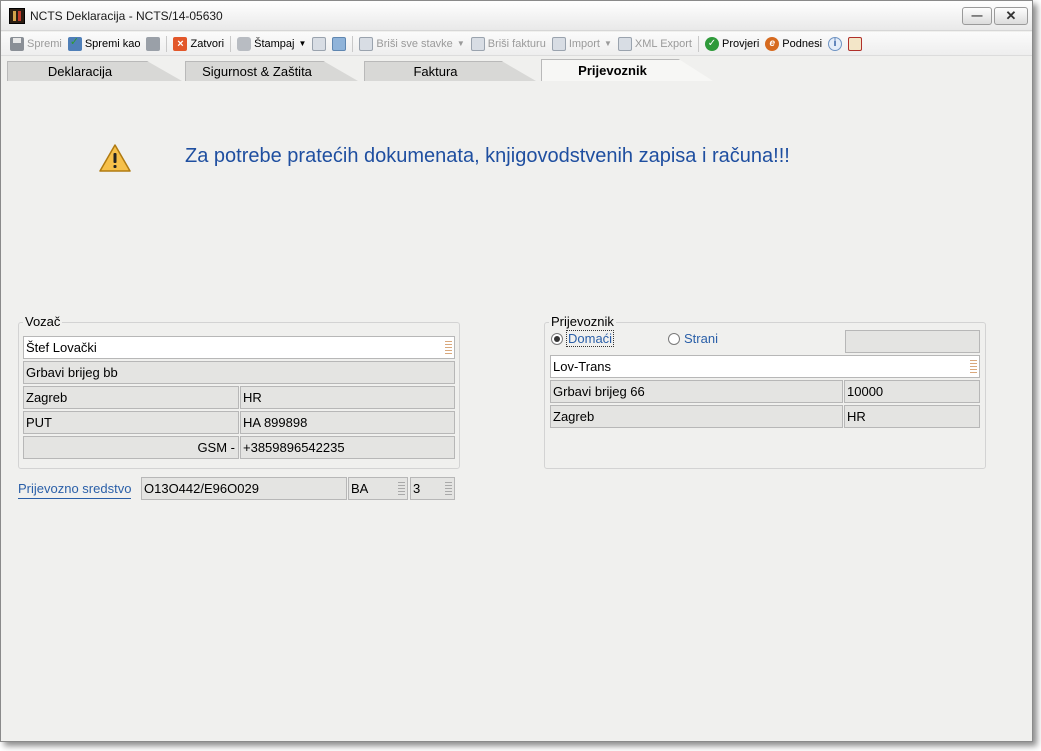  Describe the element at coordinates (1011, 16) in the screenshot. I see `close-window-button: ✕` at that location.